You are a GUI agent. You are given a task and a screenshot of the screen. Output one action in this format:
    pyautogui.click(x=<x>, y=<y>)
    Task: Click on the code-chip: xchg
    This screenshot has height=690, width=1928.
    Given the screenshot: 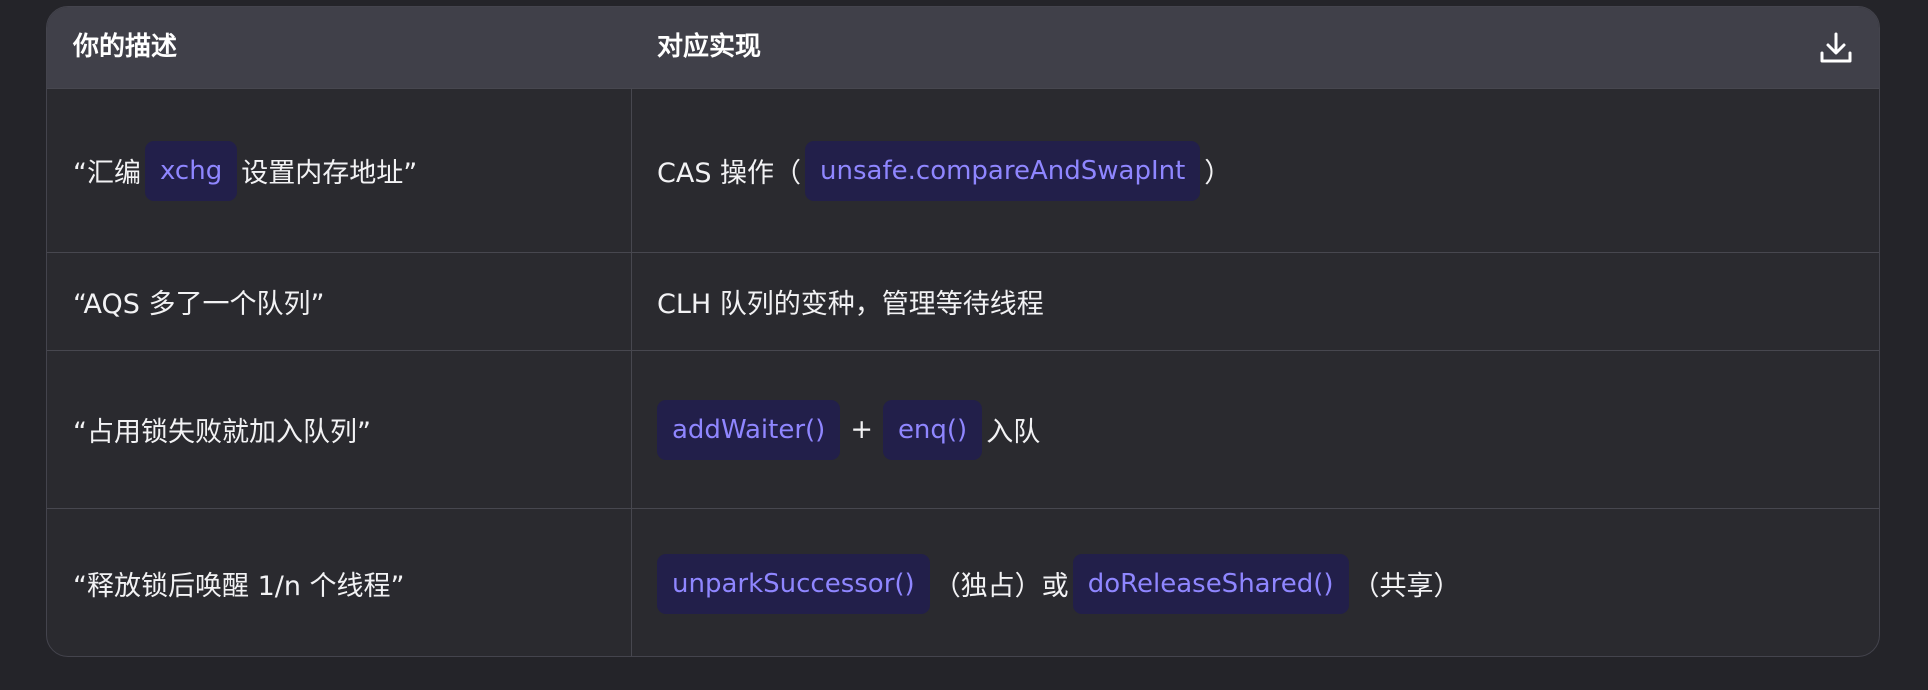 What is the action you would take?
    pyautogui.click(x=191, y=170)
    